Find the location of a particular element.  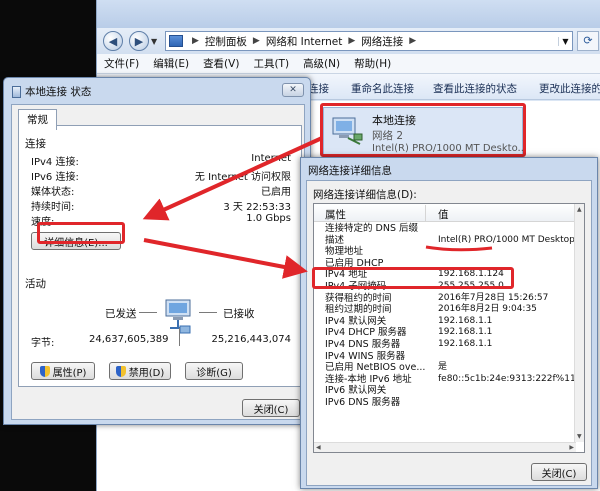

cmd-view-status: 查看此连接的状态 is located at coordinates (475, 88).